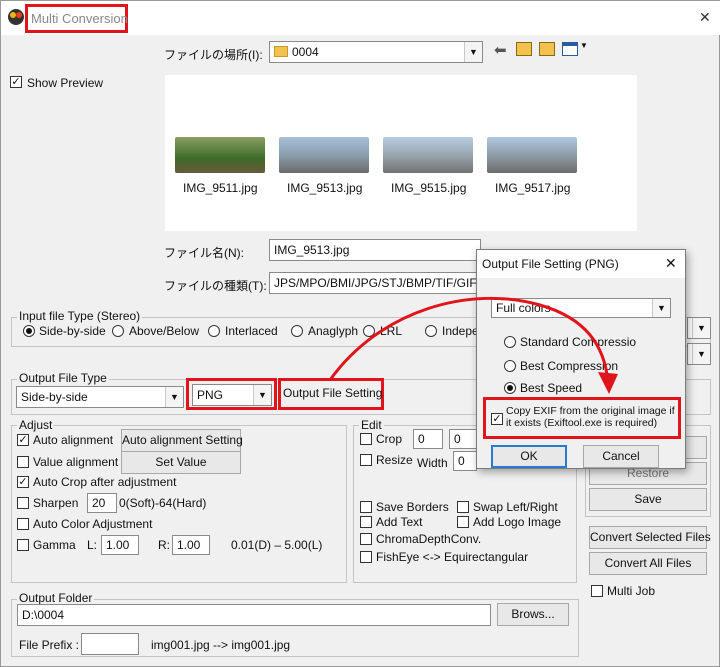  Describe the element at coordinates (23, 545) in the screenshot. I see `gamma-checkbox` at that location.